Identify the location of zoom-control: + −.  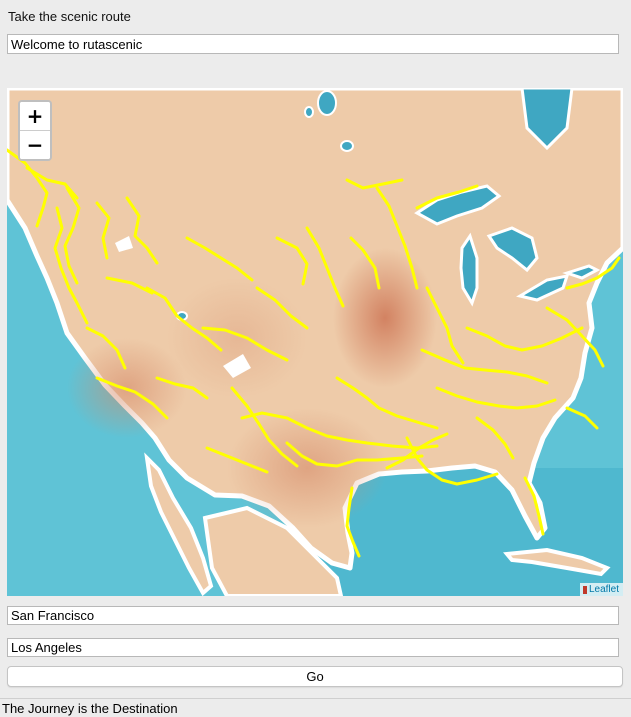
(35, 130).